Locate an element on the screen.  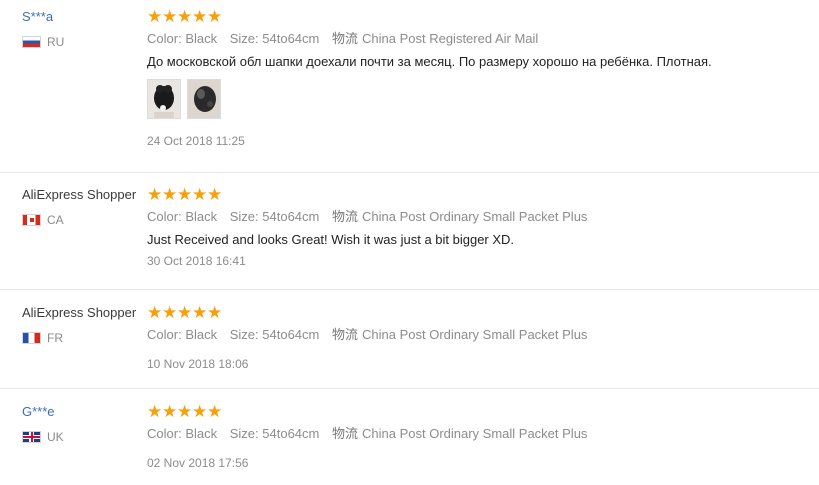
review-date: 02 Nov 2018 17:56 is located at coordinates (198, 463).